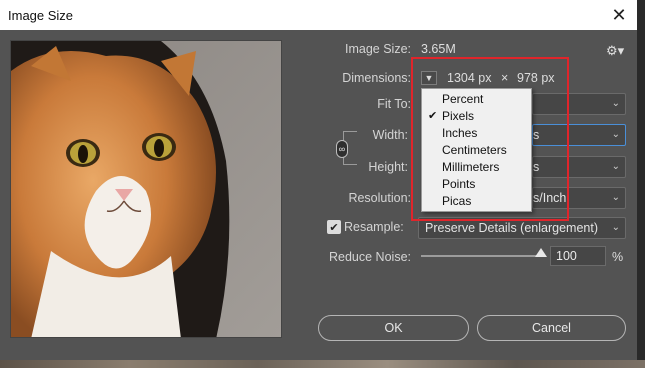 The height and width of the screenshot is (368, 645). What do you see at coordinates (377, 49) in the screenshot?
I see `image-size-label: Image Size:` at bounding box center [377, 49].